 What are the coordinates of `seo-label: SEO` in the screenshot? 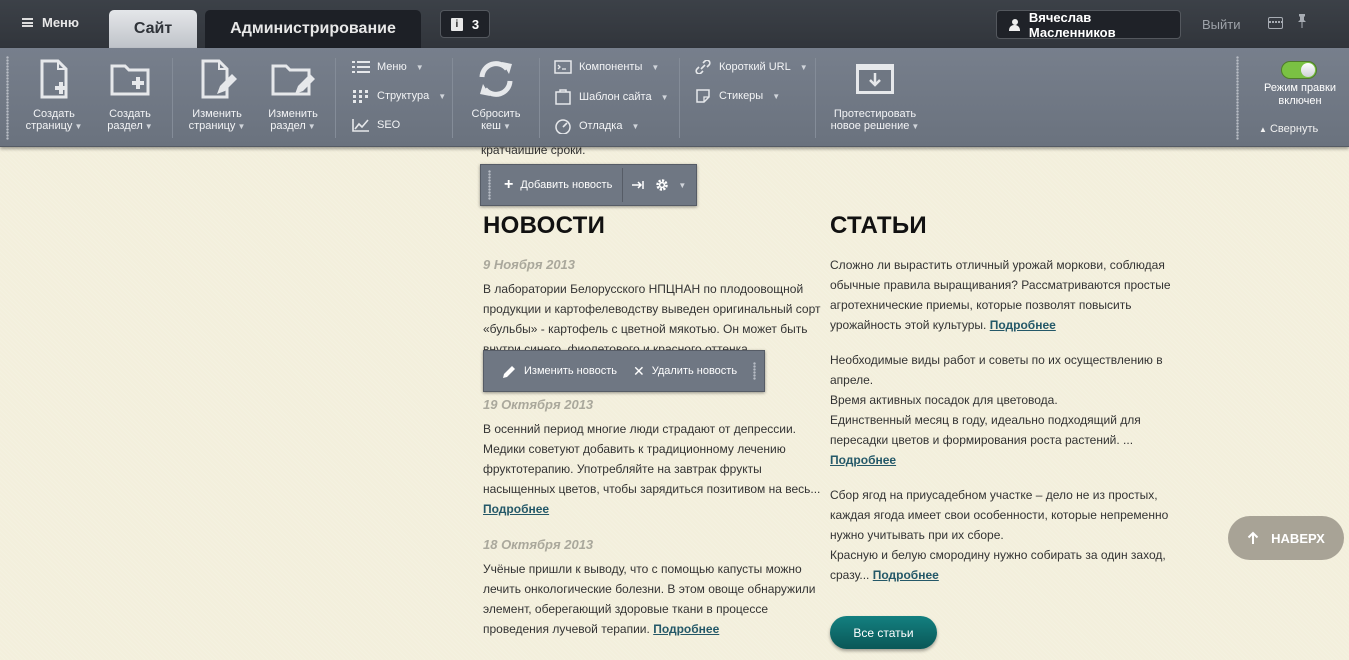 It's located at (389, 125).